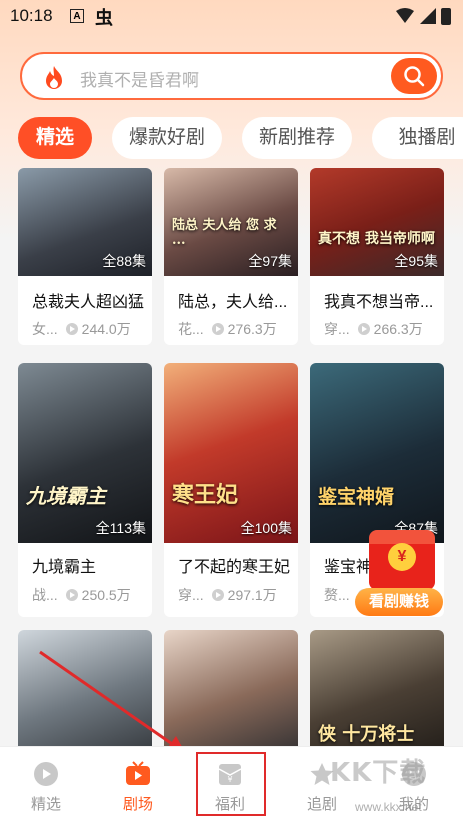 The width and height of the screenshot is (463, 824). Describe the element at coordinates (388, 807) in the screenshot. I see `watermark-url: www.kkx.net` at that location.